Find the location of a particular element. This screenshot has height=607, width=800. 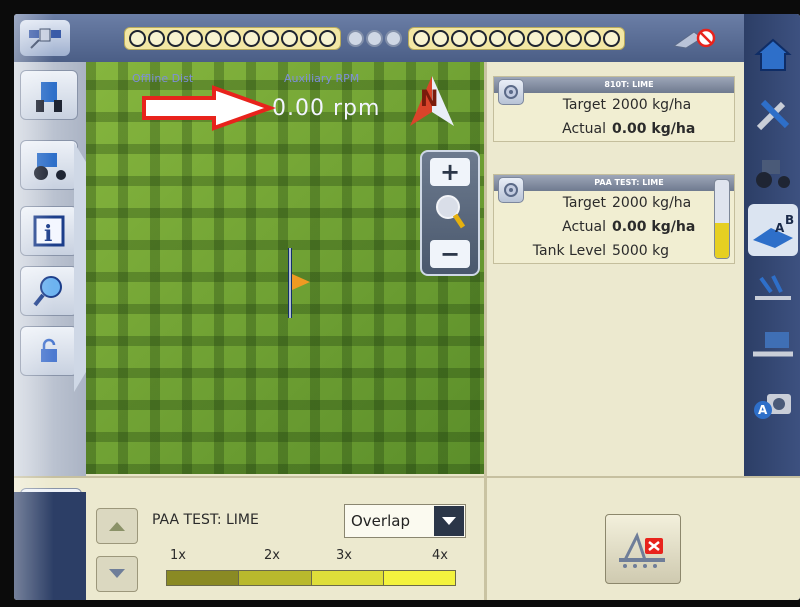

compass-icon: N is located at coordinates (432, 102).